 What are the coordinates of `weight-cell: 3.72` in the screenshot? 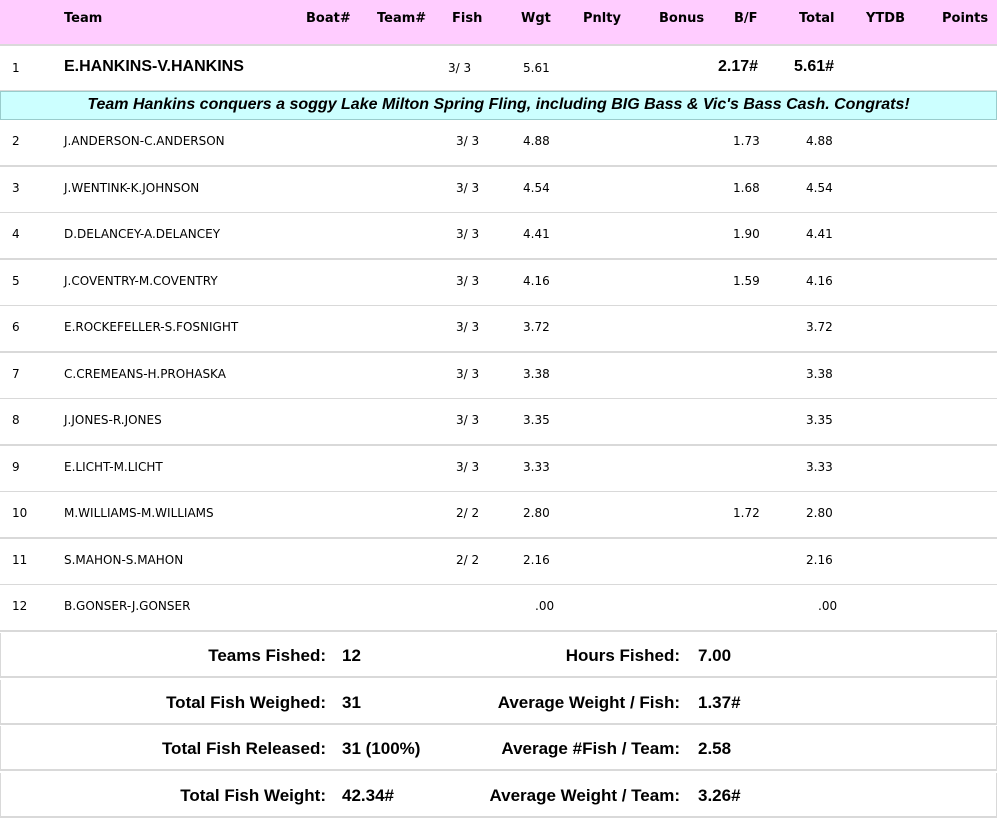 It's located at (536, 327).